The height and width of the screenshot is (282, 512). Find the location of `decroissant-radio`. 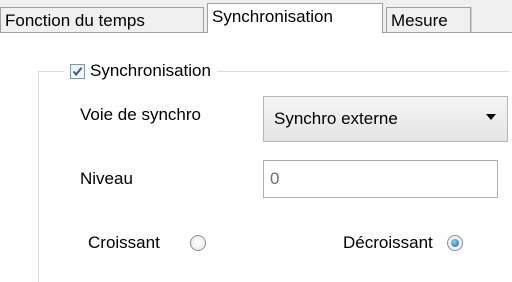

decroissant-radio is located at coordinates (455, 243).